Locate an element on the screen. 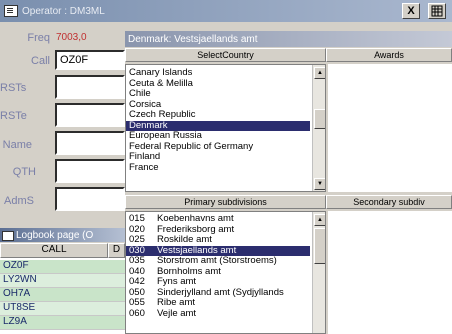 This screenshot has width=452, height=334. scroll-down-icon: ▼ is located at coordinates (319, 184).